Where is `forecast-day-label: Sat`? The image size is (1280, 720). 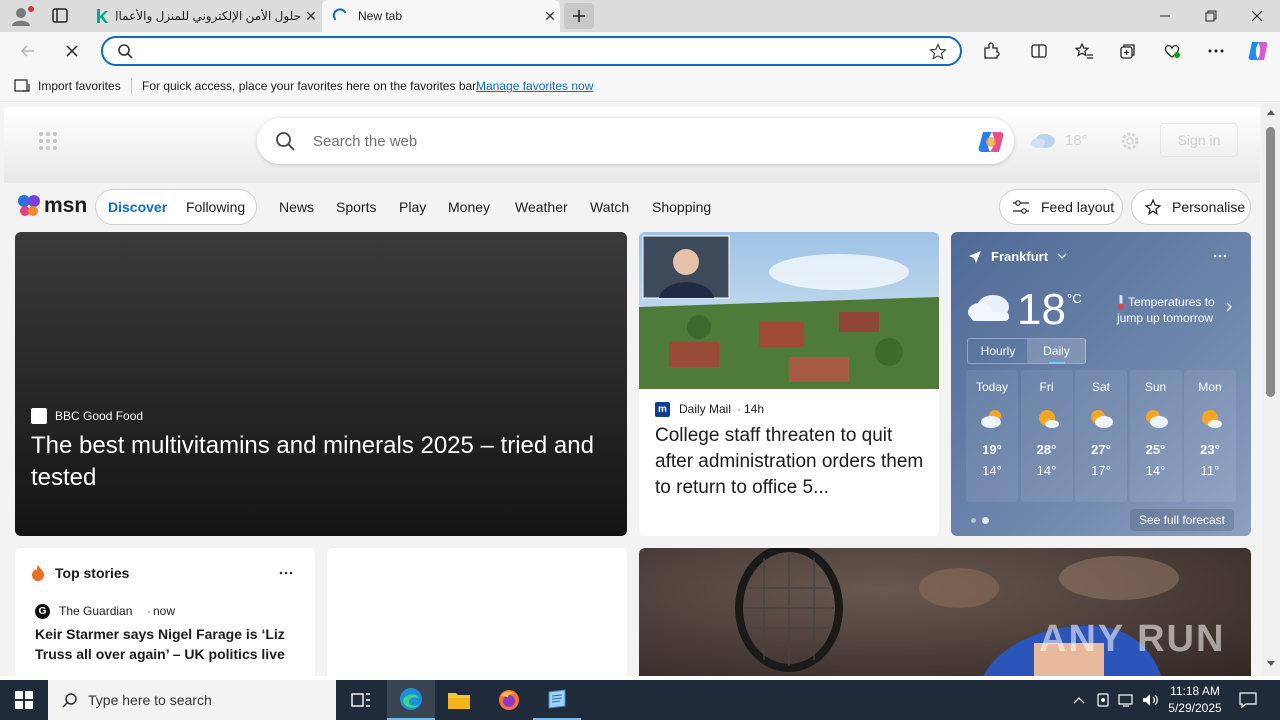 forecast-day-label: Sat is located at coordinates (1100, 387).